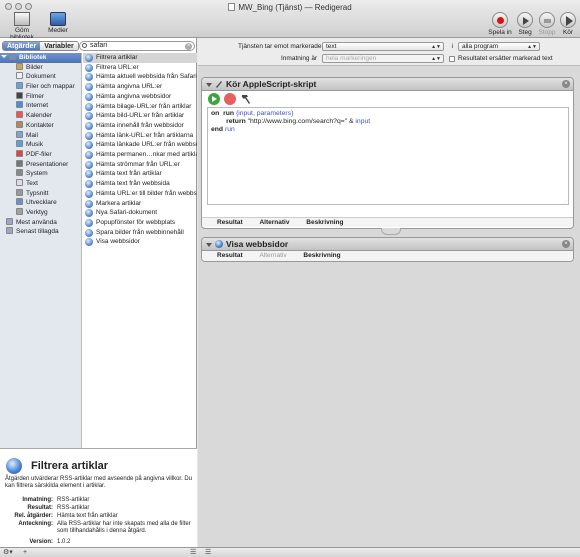 The image size is (580, 557). Describe the element at coordinates (40, 67) in the screenshot. I see `category-item: Bilder` at that location.